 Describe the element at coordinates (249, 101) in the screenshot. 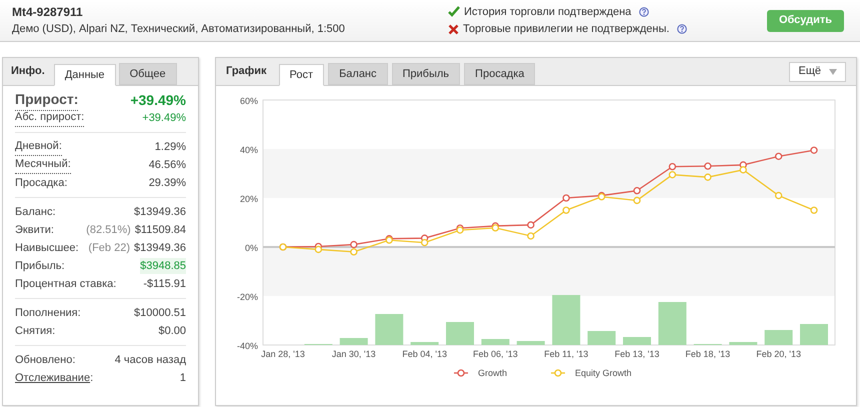

I see `y-tick-label: 60%` at that location.